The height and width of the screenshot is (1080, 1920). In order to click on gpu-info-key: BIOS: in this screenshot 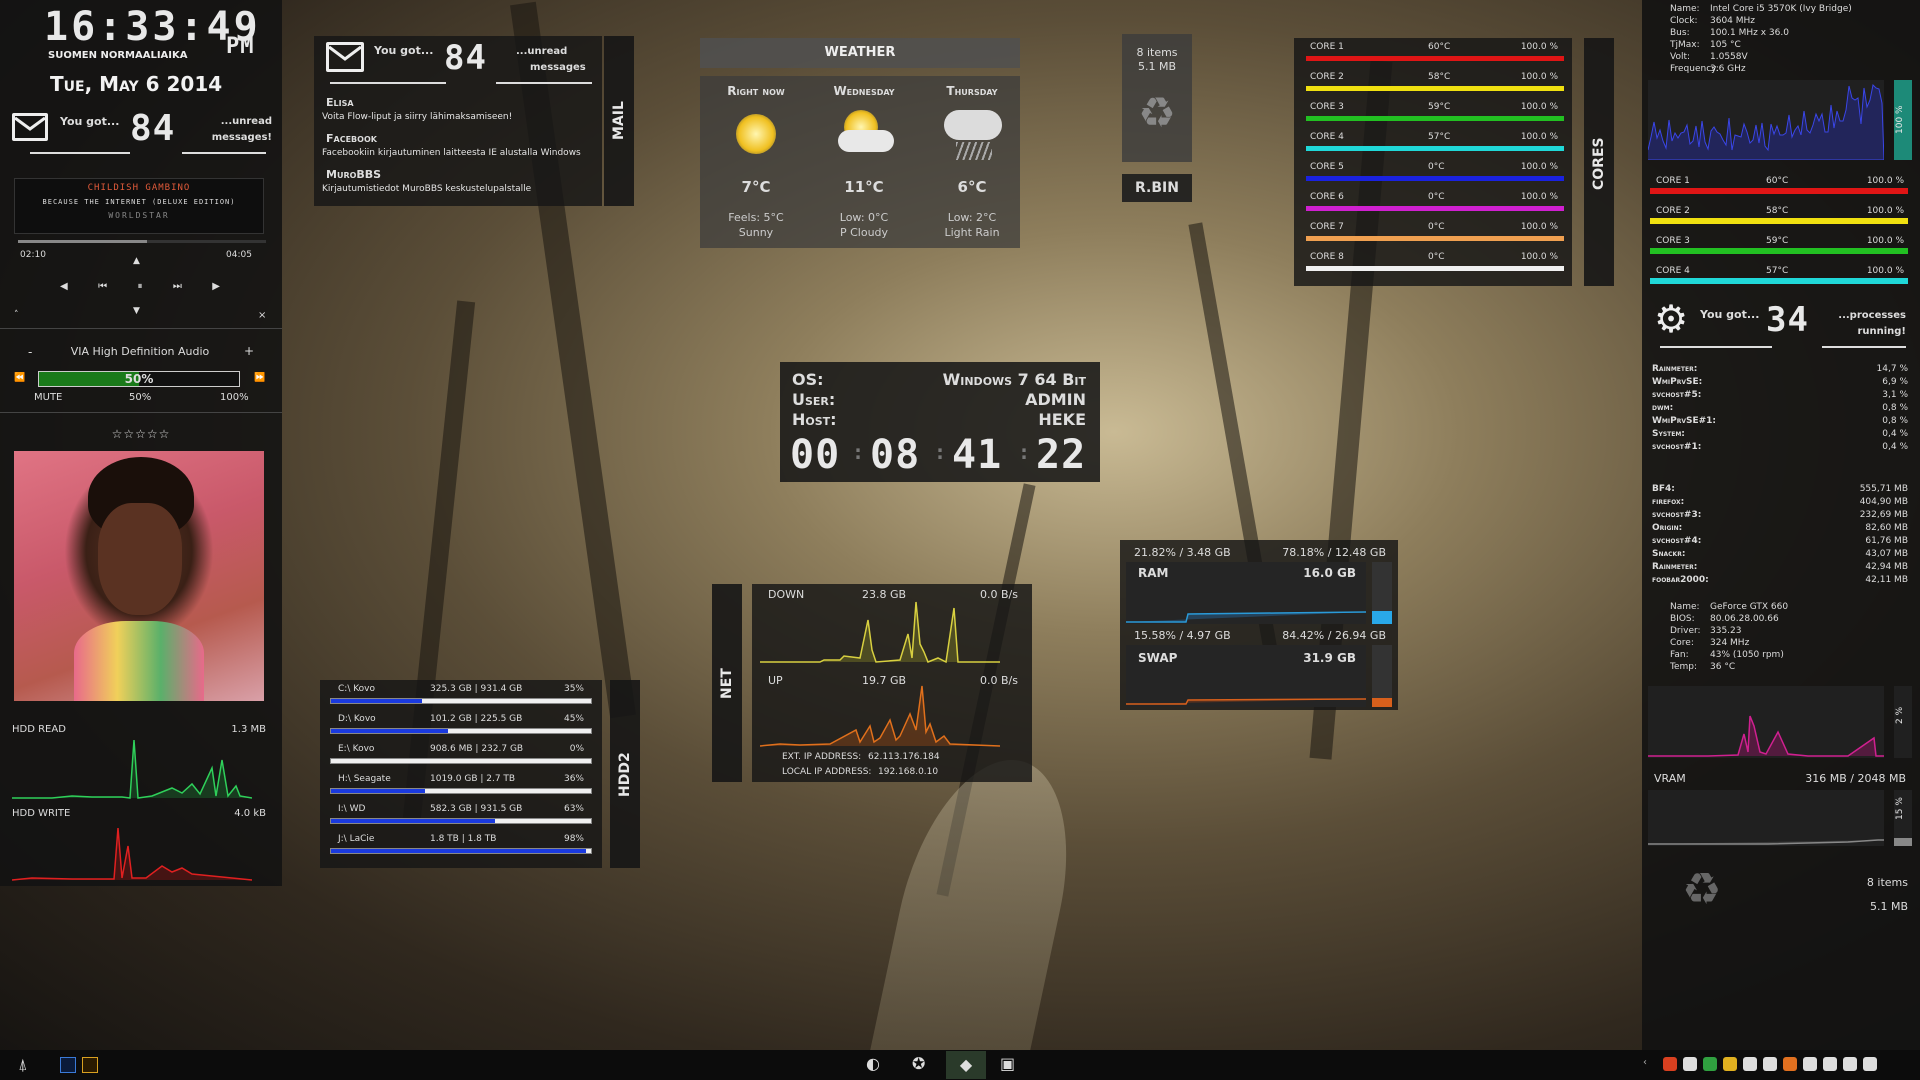, I will do `click(1682, 619)`.